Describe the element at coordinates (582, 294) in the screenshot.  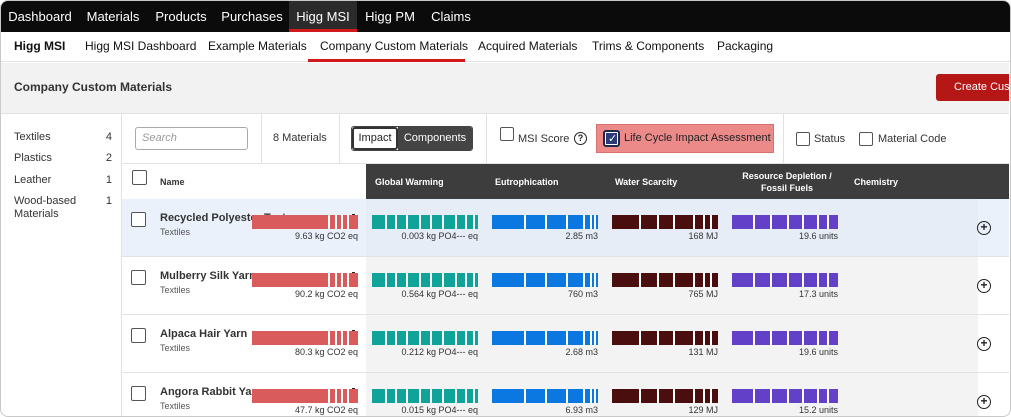
I see `impact-value: 760 m3` at that location.